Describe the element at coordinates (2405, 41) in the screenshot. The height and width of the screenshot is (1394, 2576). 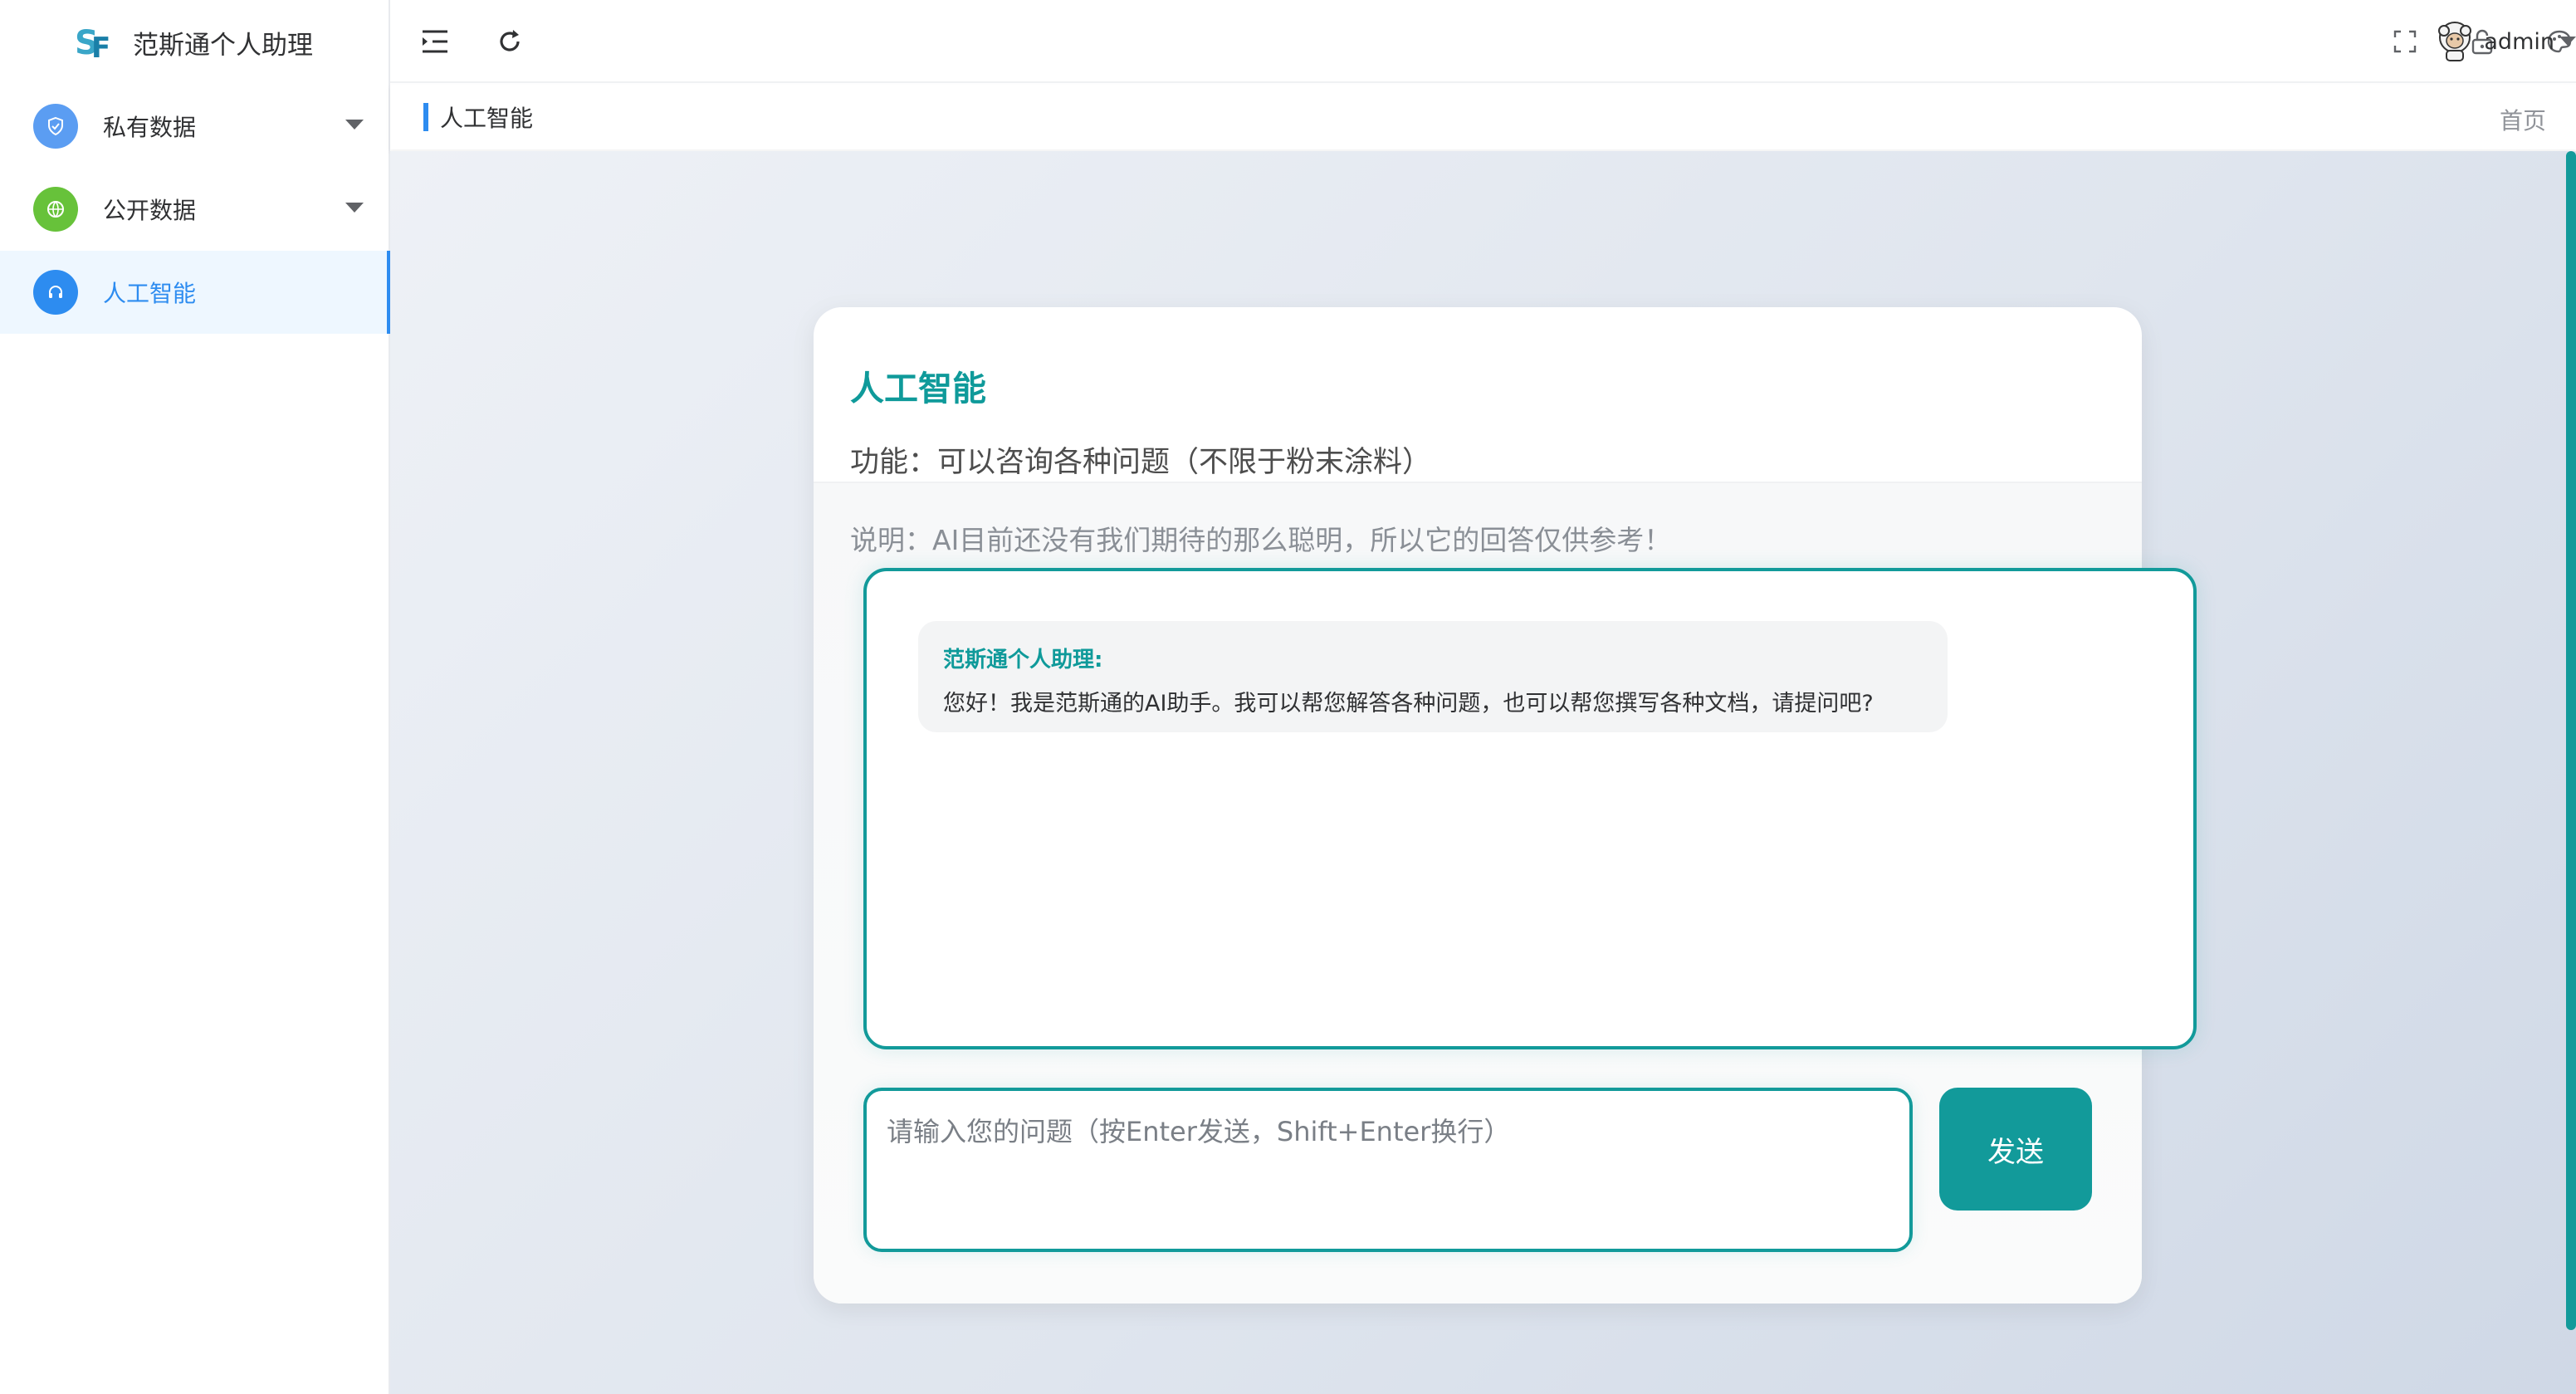
I see `fullscreen-icon` at that location.